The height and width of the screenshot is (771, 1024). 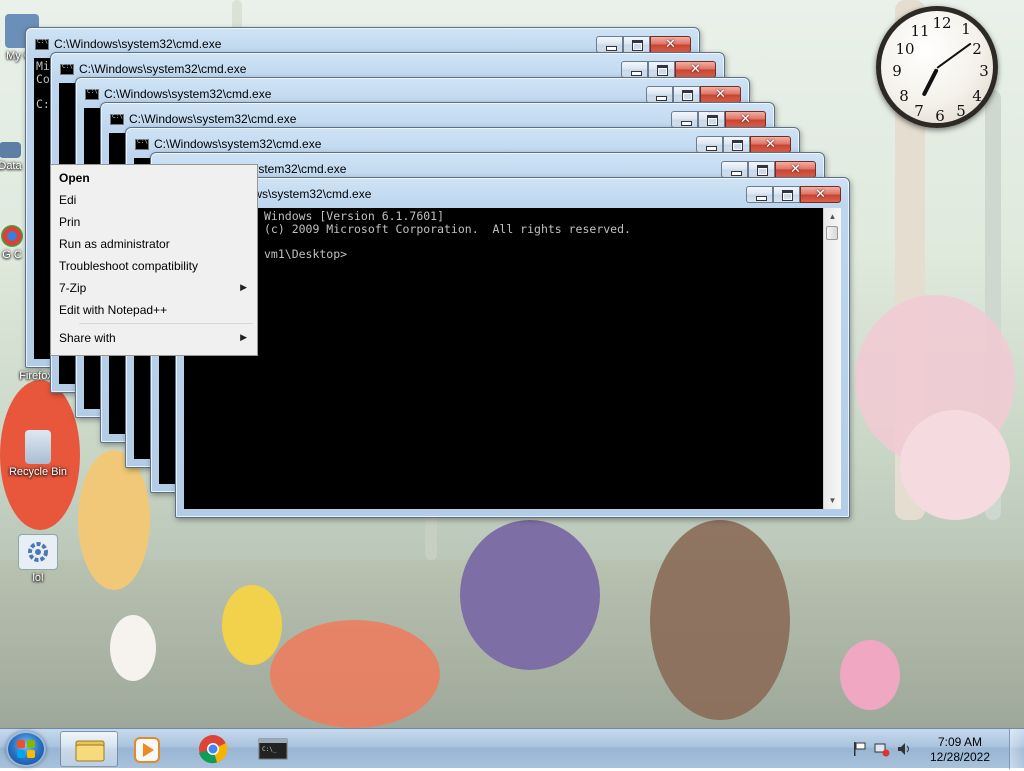 What do you see at coordinates (114, 520) in the screenshot?
I see `wallpaper-matryoshka-doll` at bounding box center [114, 520].